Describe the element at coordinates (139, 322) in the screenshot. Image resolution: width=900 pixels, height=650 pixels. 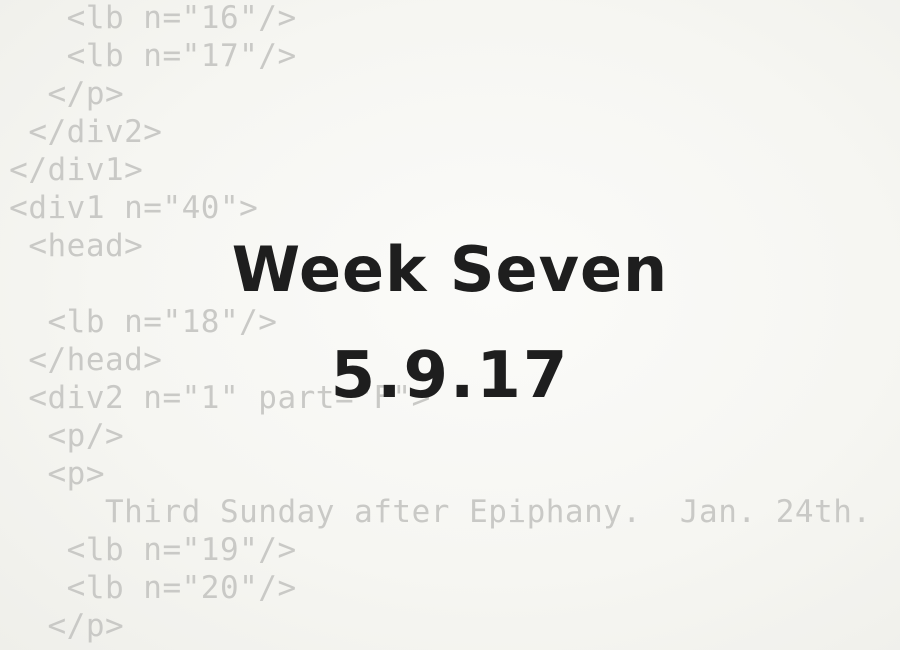
I see `code-line: <lb n="18"/>` at that location.